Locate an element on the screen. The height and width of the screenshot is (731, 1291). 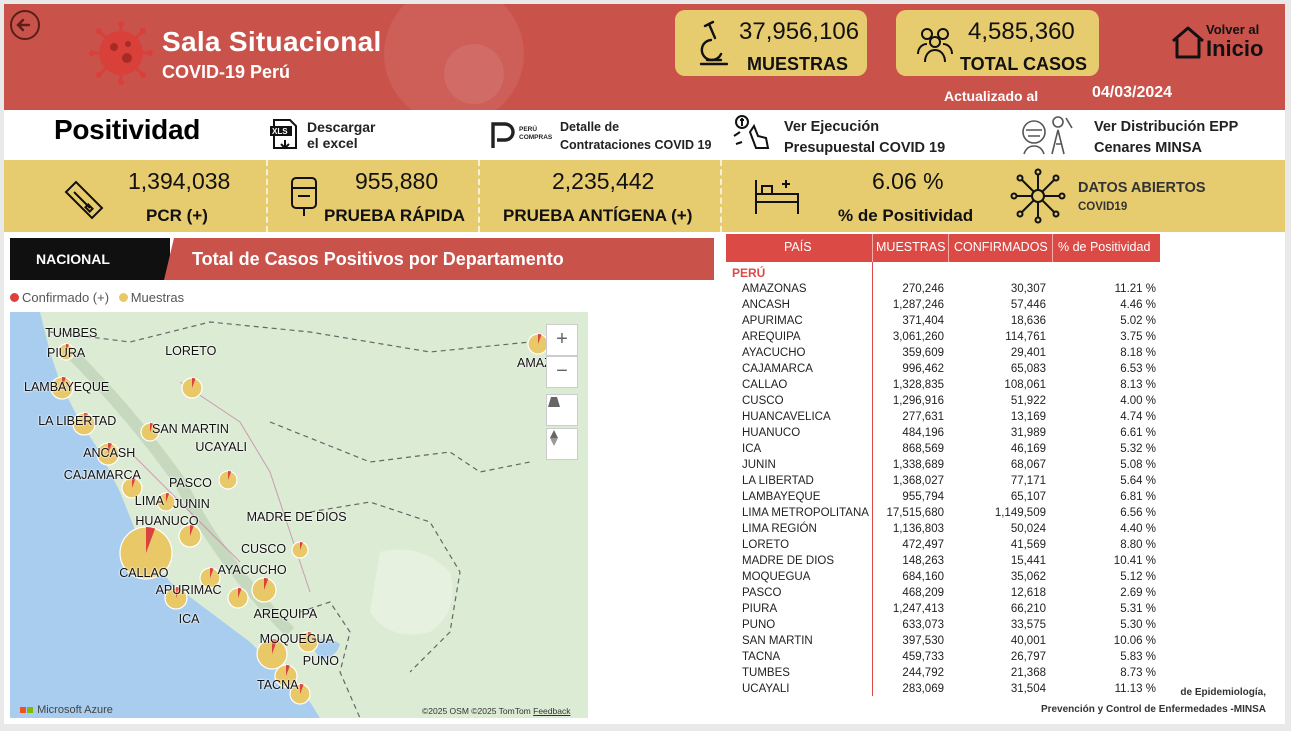
map-label-ica: ICA is located at coordinates (189, 619).